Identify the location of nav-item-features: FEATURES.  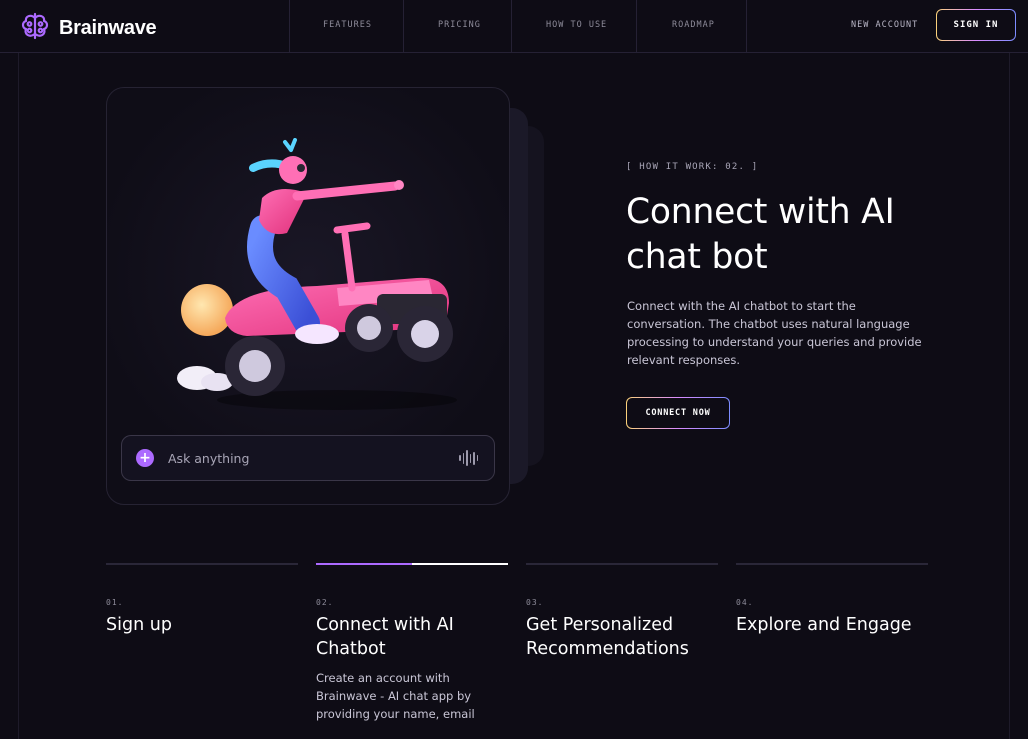
(347, 25).